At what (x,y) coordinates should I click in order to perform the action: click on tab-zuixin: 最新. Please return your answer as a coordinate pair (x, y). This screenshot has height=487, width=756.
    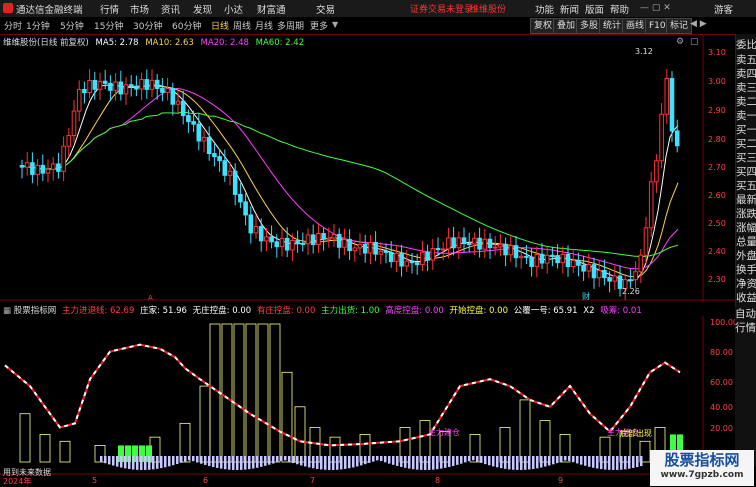
    Looking at the image, I should click on (746, 199).